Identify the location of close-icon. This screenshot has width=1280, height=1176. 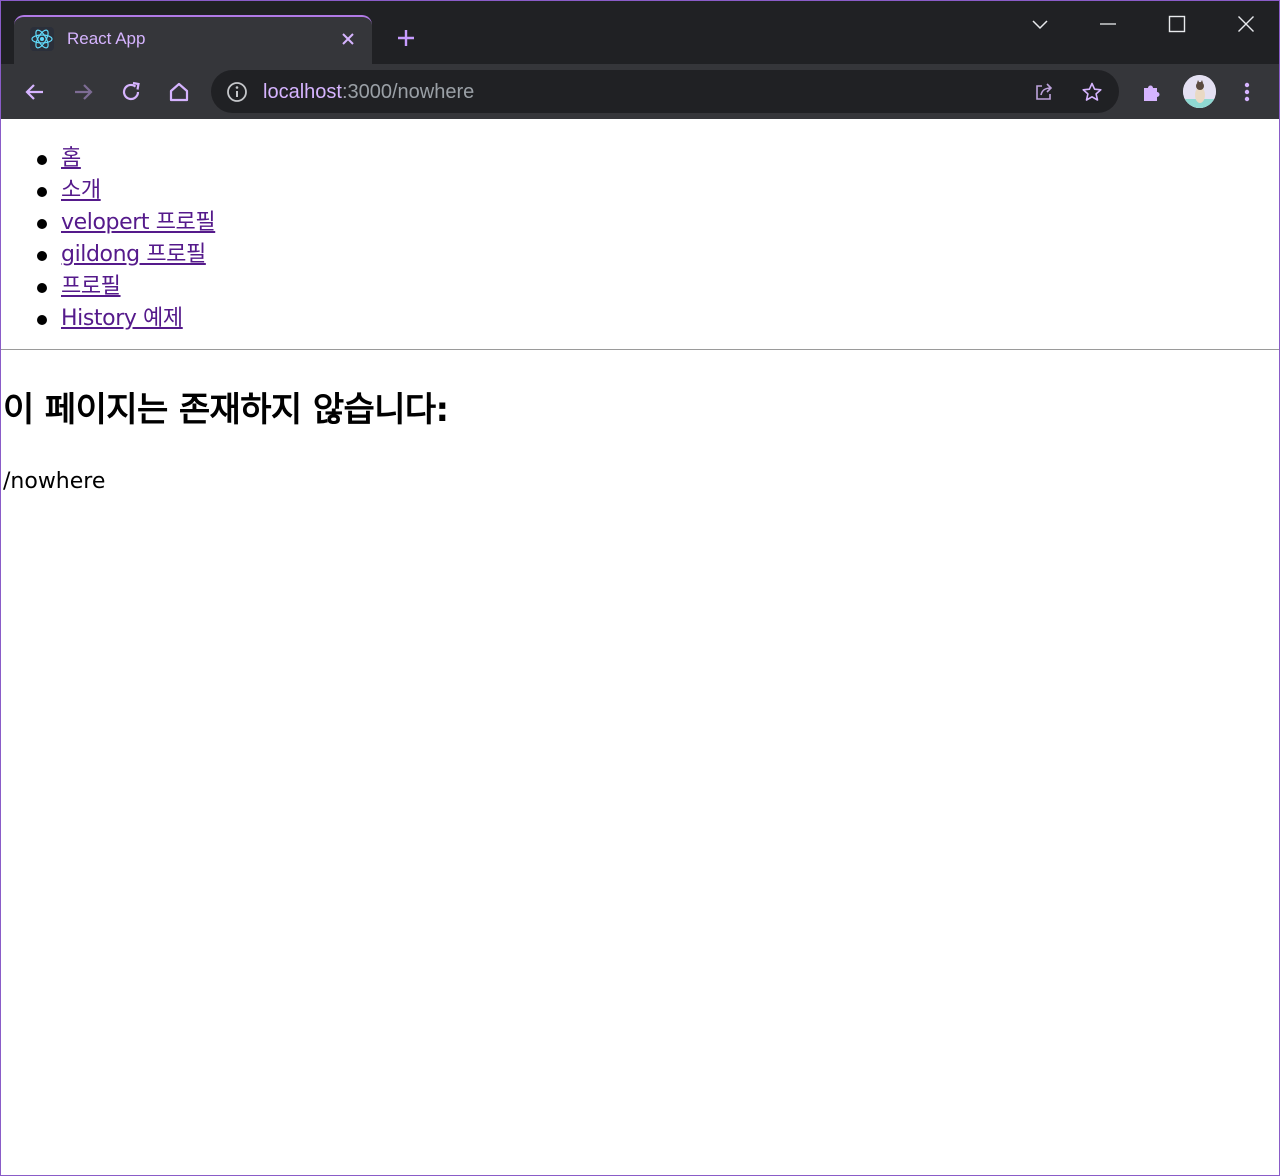
(1246, 24).